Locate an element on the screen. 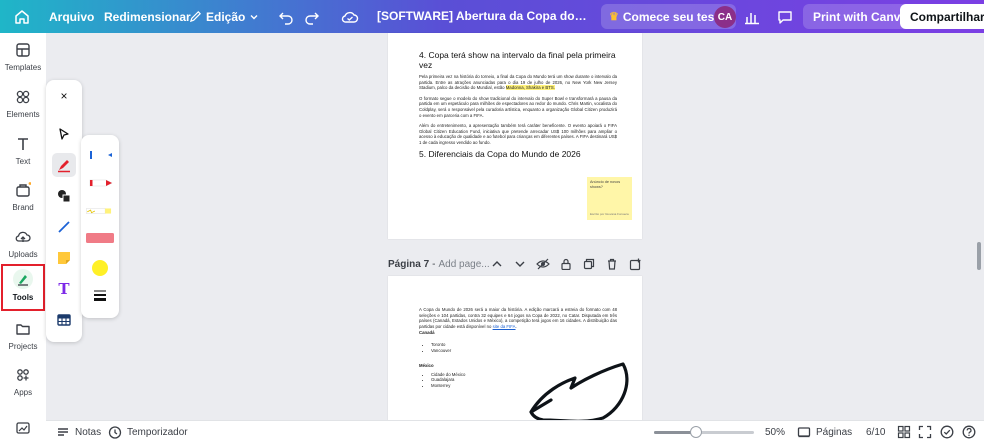 The image size is (984, 443). section-heading-5: 5. Diferenciais da Copa do Mundo de 2026 is located at coordinates (500, 153).